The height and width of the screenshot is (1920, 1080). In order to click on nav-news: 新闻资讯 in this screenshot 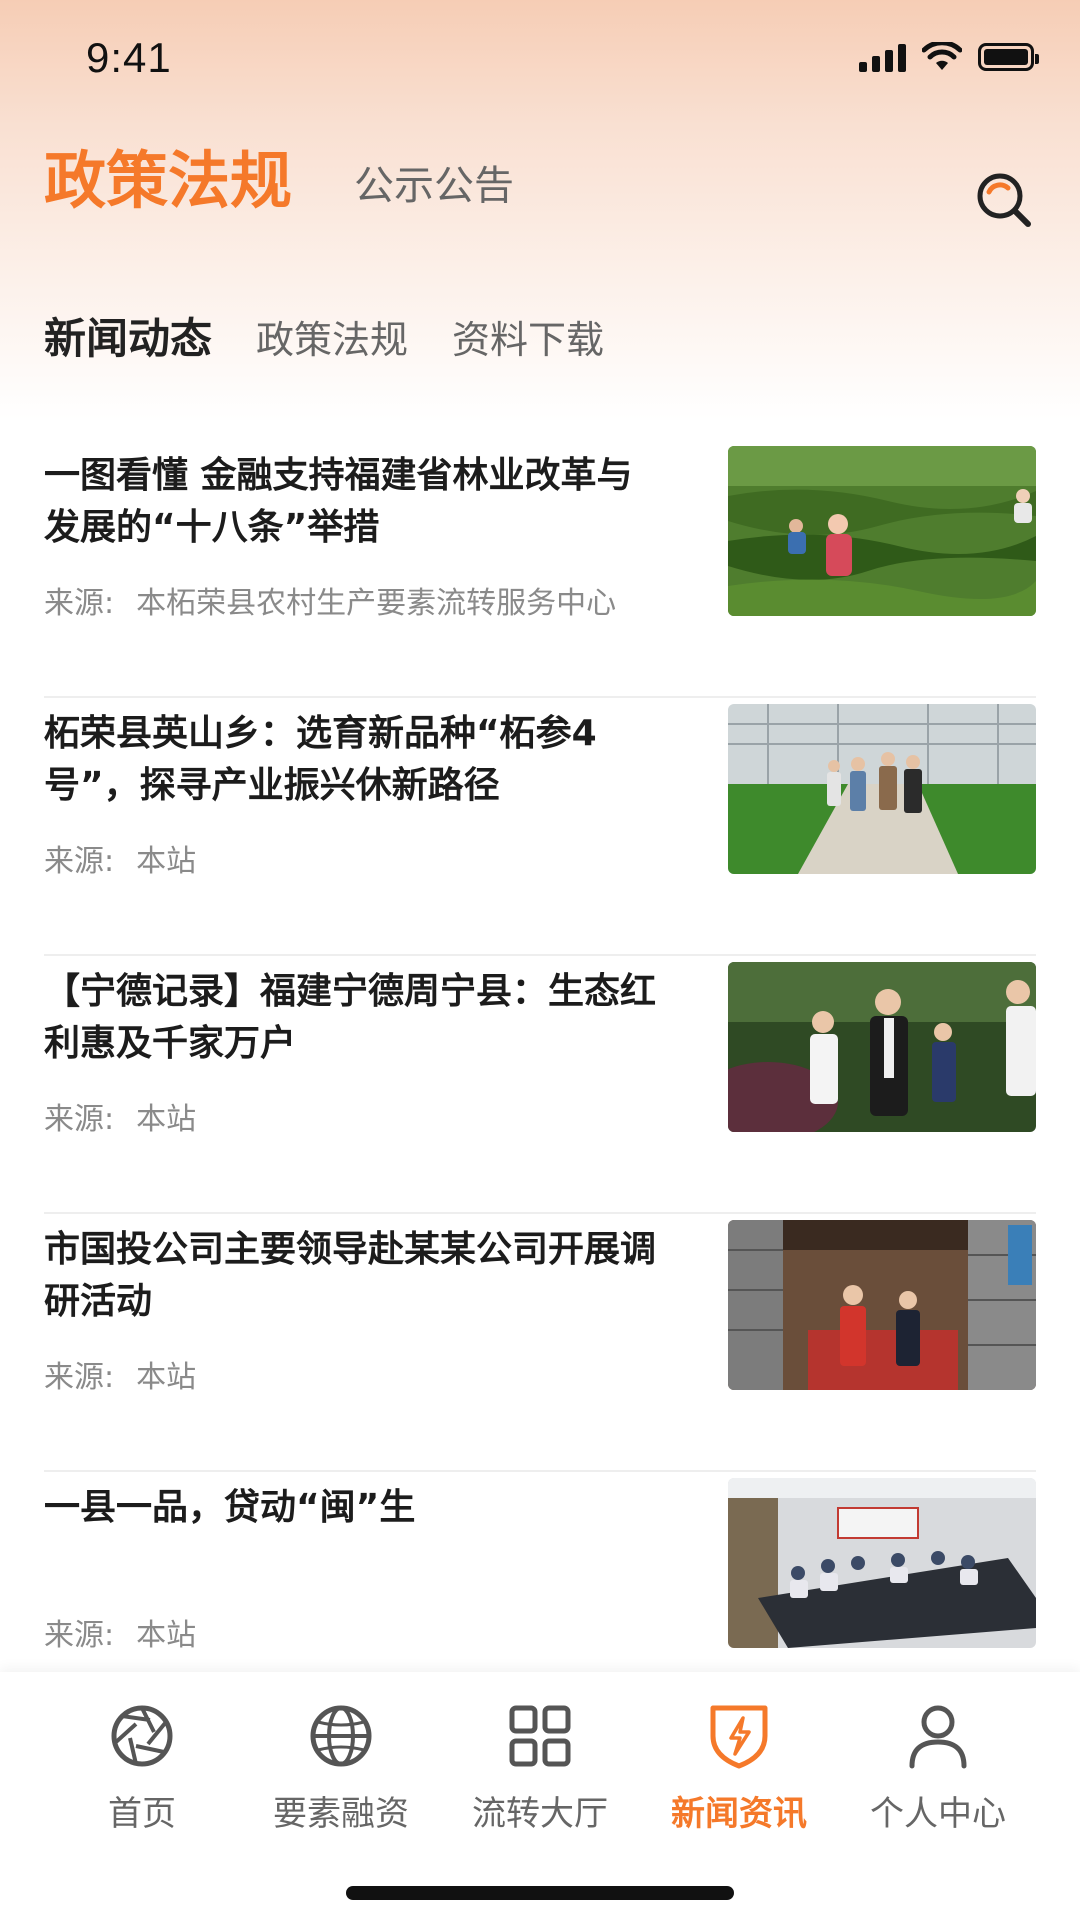, I will do `click(739, 1767)`.